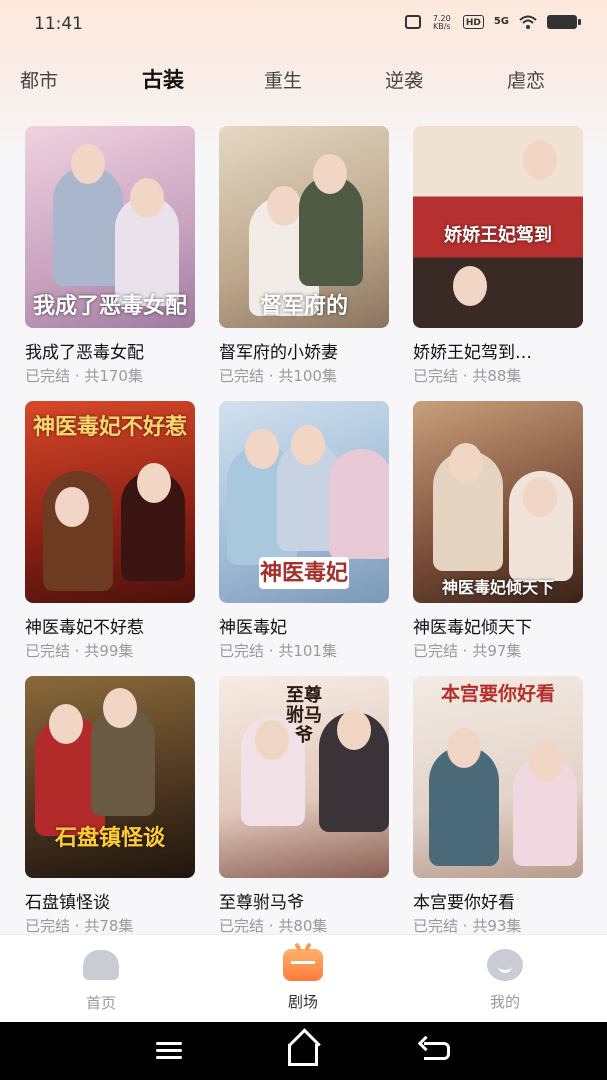  I want to click on drama-card: 神医毒妃 神医毒妃 已完结 · 共101集, so click(304, 531).